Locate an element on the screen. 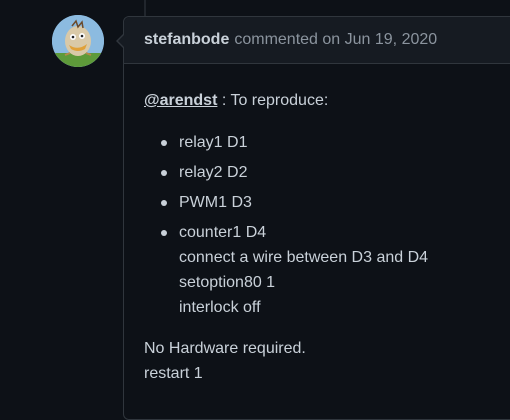 Image resolution: width=510 pixels, height=420 pixels. list-item: relay1 D1 is located at coordinates (331, 142).